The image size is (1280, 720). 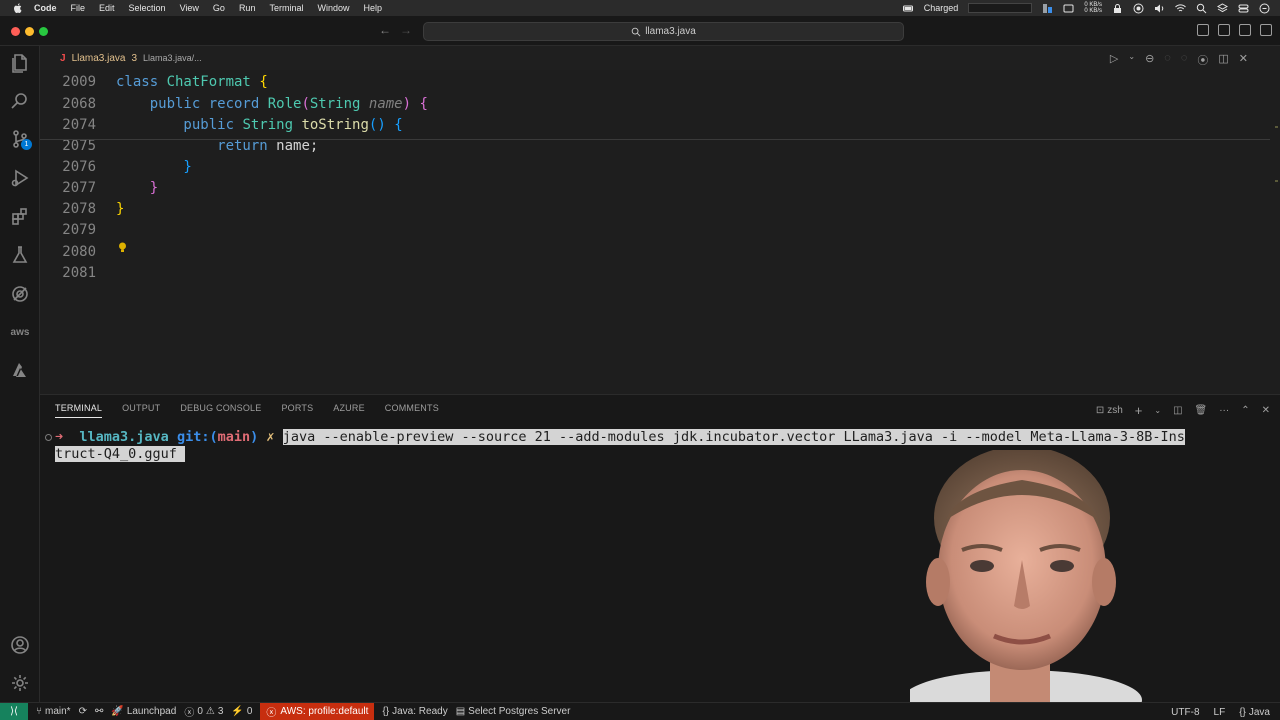 What do you see at coordinates (1047, 8) in the screenshot?
I see `memory-icon` at bounding box center [1047, 8].